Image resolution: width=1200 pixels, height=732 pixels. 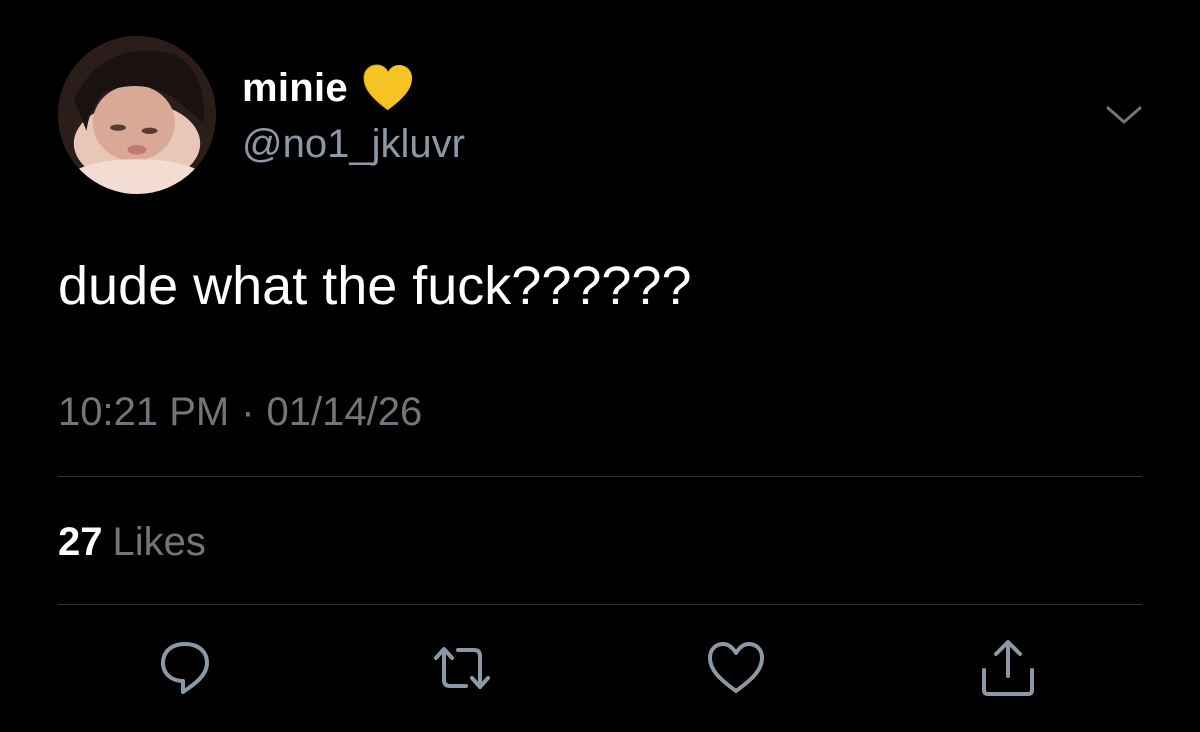 I want to click on avatar, so click(x=137, y=115).